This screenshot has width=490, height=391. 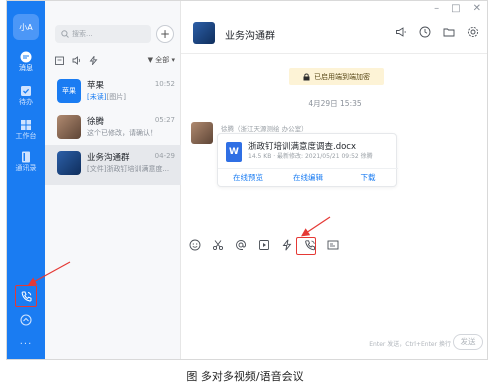 I want to click on call-highlight-toolbar, so click(x=306, y=246).